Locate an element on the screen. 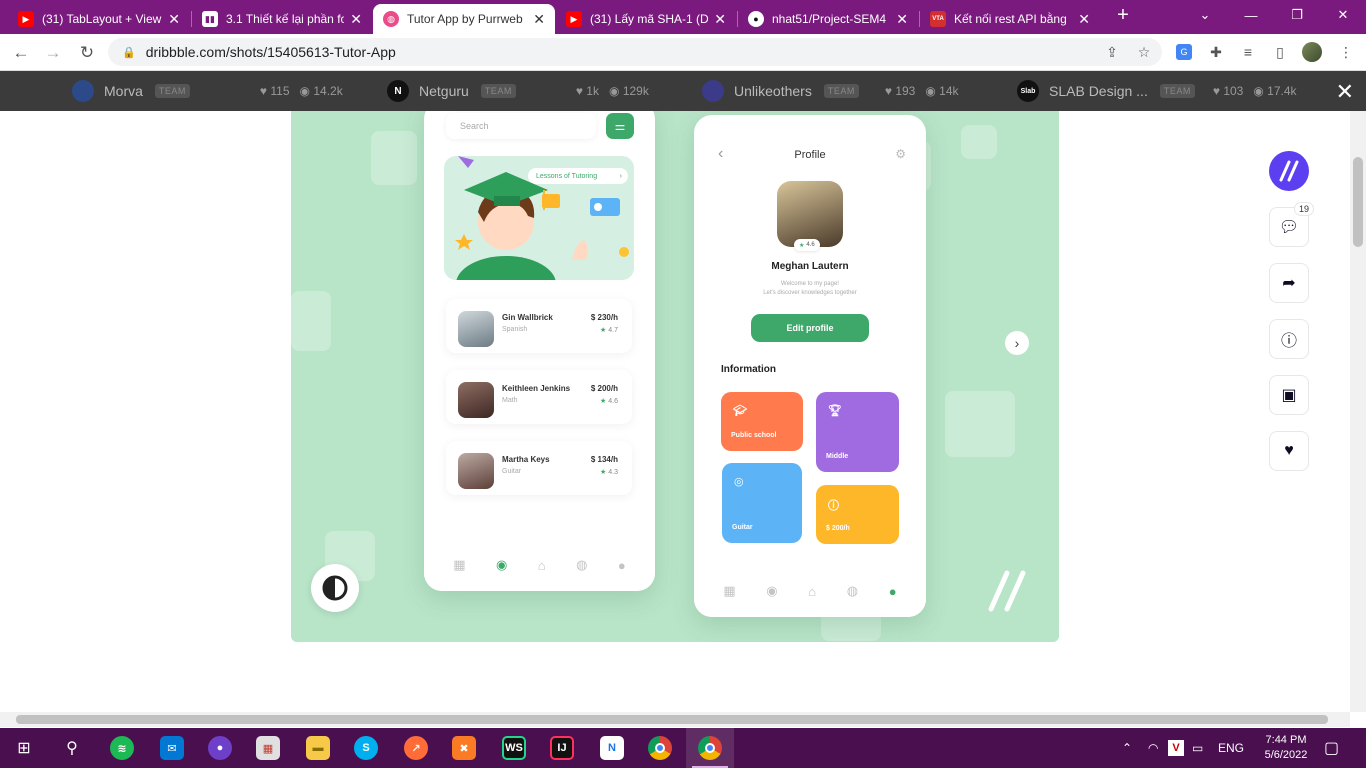 The width and height of the screenshot is (1366, 768). minimize-button: — is located at coordinates (1251, 15).